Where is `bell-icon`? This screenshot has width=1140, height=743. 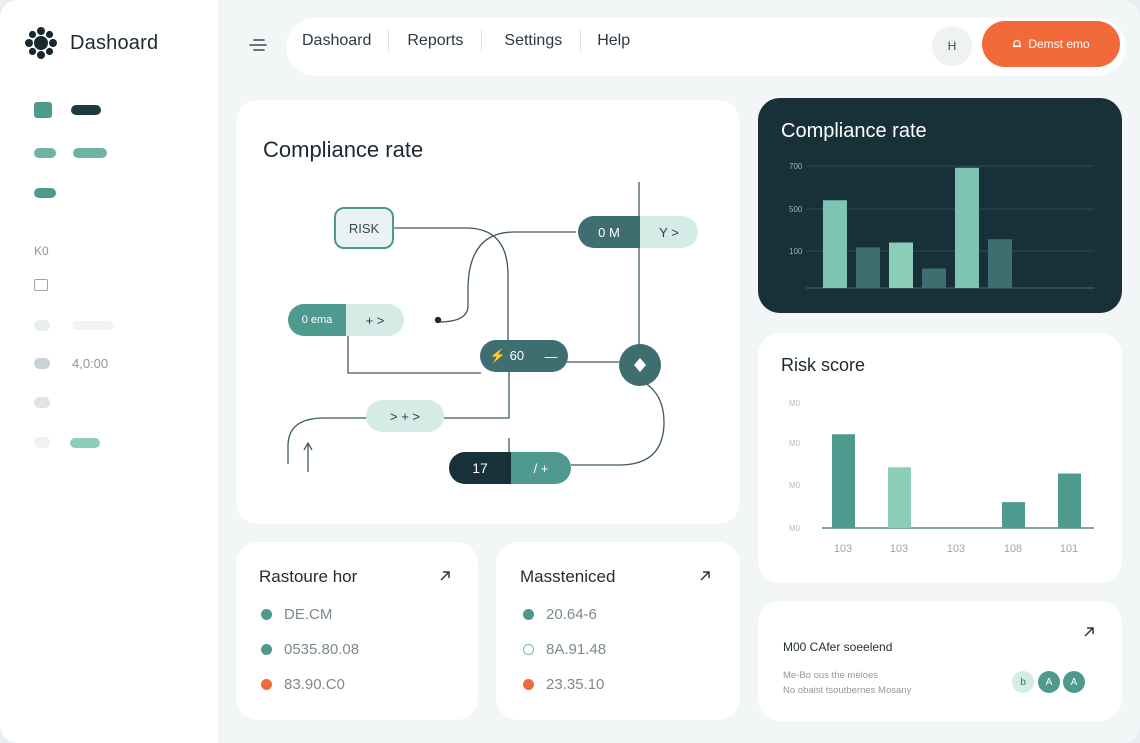 bell-icon is located at coordinates (1017, 43).